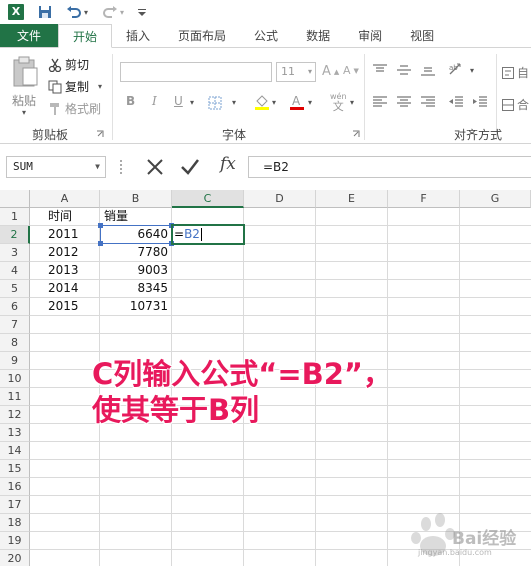 The image size is (531, 566). Describe the element at coordinates (15, 397) in the screenshot. I see `row-header: 11` at that location.